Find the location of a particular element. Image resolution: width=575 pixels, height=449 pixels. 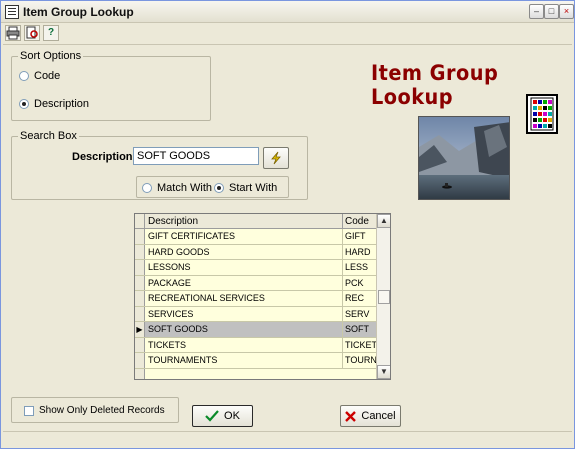

sort-description-radio: Description is located at coordinates (54, 104).